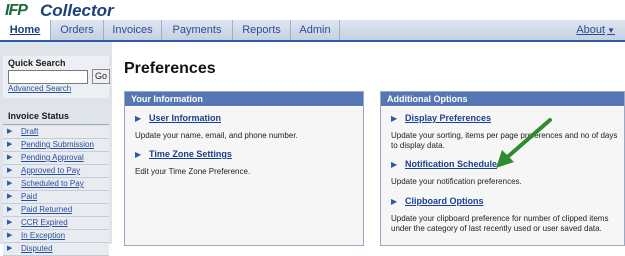 This screenshot has width=625, height=256. I want to click on top-bar: IFP Collector, so click(312, 10).